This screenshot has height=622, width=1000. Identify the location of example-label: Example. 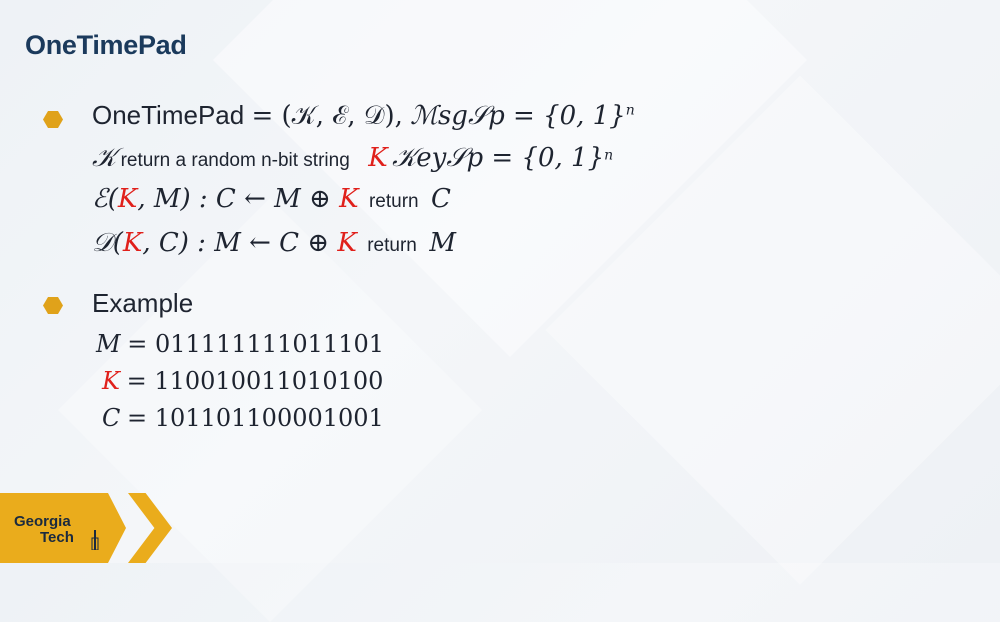
(142, 303).